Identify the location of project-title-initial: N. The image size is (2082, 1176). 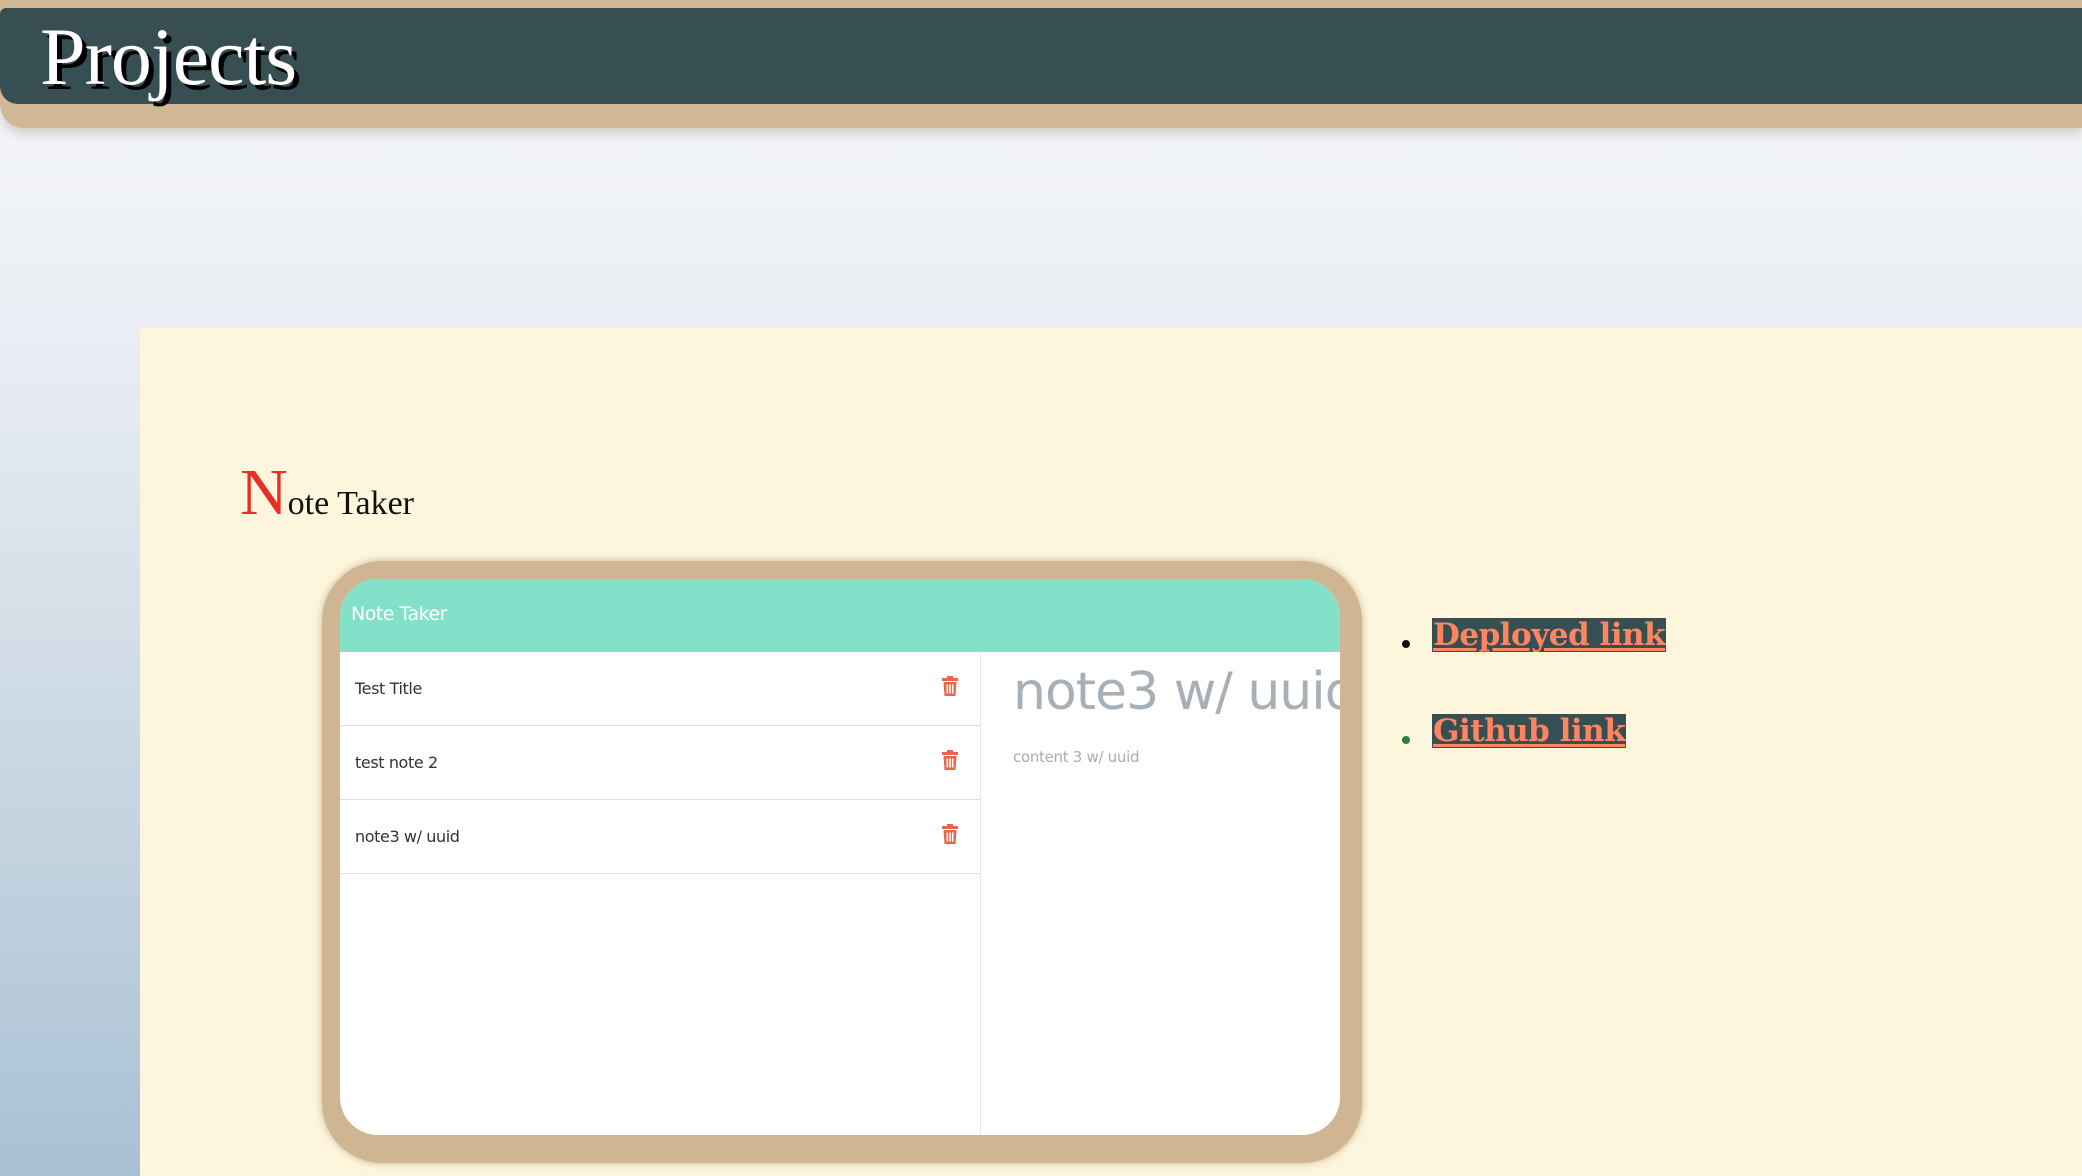
(264, 492).